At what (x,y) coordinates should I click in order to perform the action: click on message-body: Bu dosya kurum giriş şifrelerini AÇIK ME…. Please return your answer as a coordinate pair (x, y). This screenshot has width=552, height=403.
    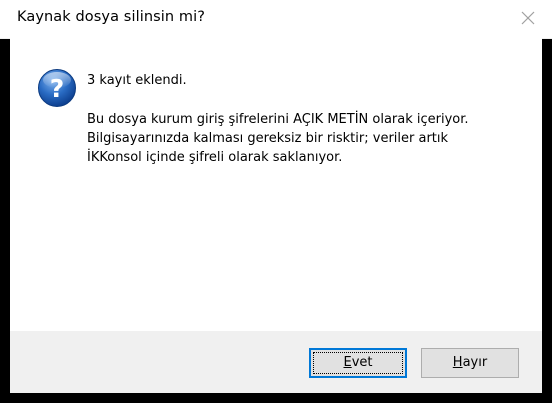
    Looking at the image, I should click on (278, 138).